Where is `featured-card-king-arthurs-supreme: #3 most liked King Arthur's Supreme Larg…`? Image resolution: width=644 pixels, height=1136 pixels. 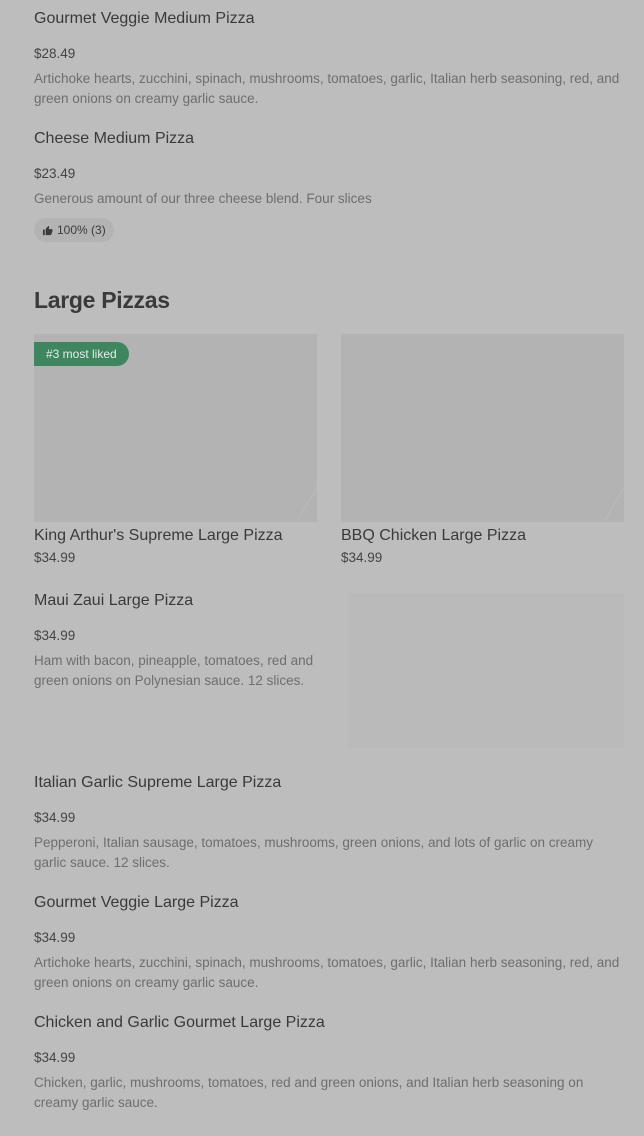 featured-card-king-arthurs-supreme: #3 most liked King Arthur's Supreme Larg… is located at coordinates (175, 450).